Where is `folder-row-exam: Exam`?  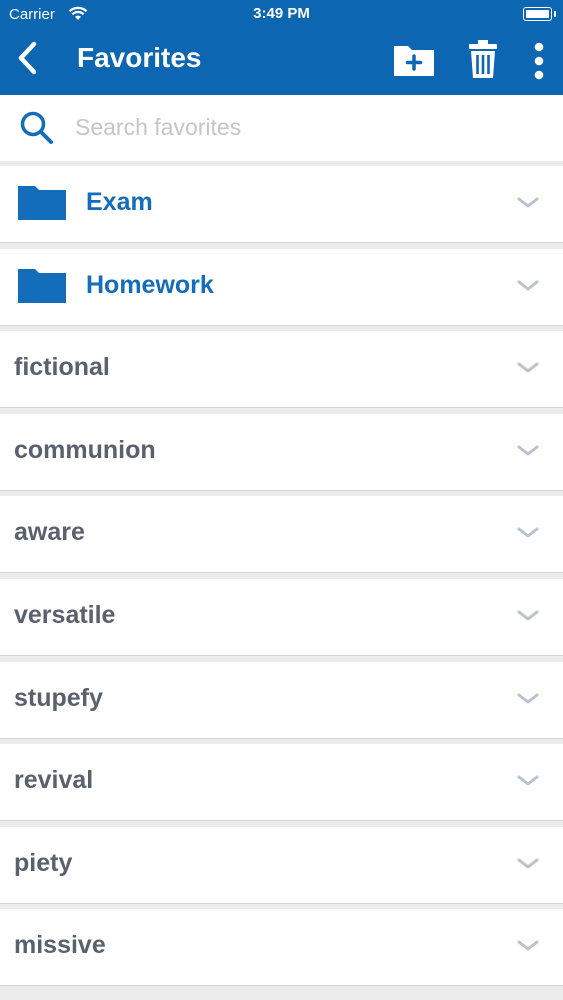
folder-row-exam: Exam is located at coordinates (281, 204).